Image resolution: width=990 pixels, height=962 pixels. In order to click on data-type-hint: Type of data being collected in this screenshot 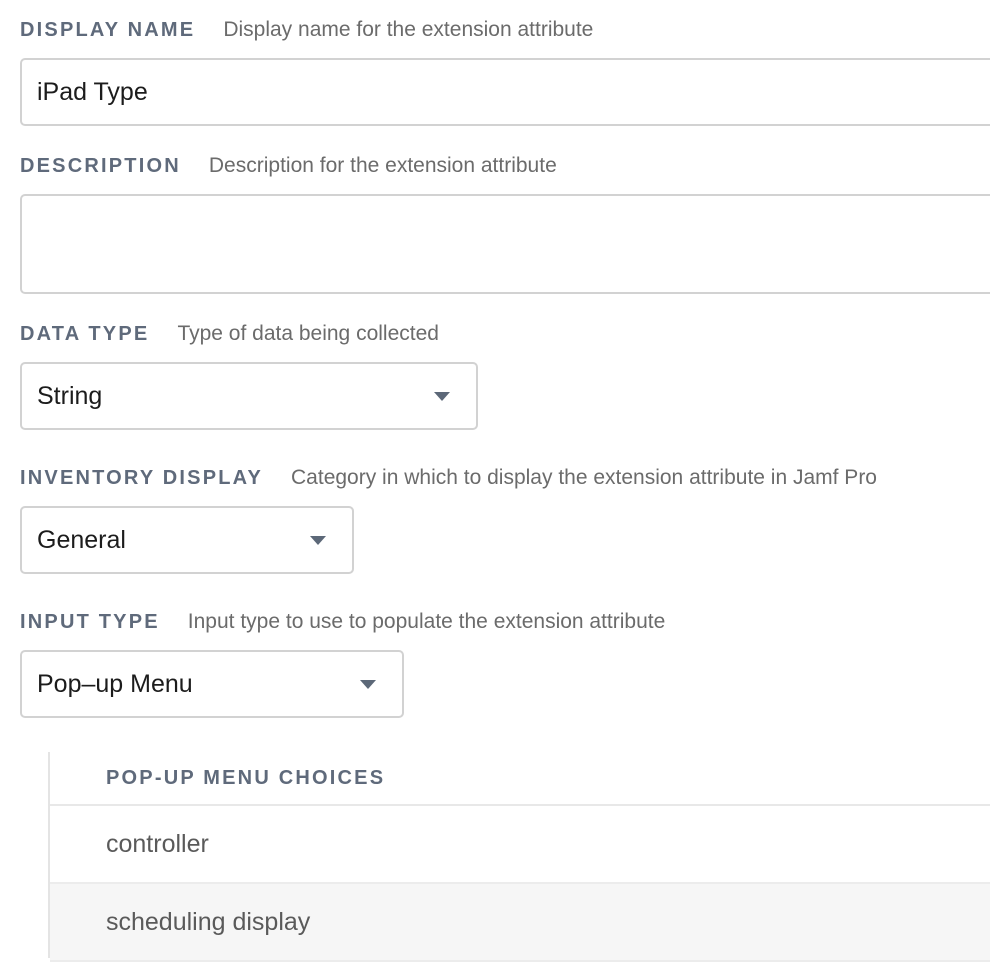, I will do `click(308, 333)`.